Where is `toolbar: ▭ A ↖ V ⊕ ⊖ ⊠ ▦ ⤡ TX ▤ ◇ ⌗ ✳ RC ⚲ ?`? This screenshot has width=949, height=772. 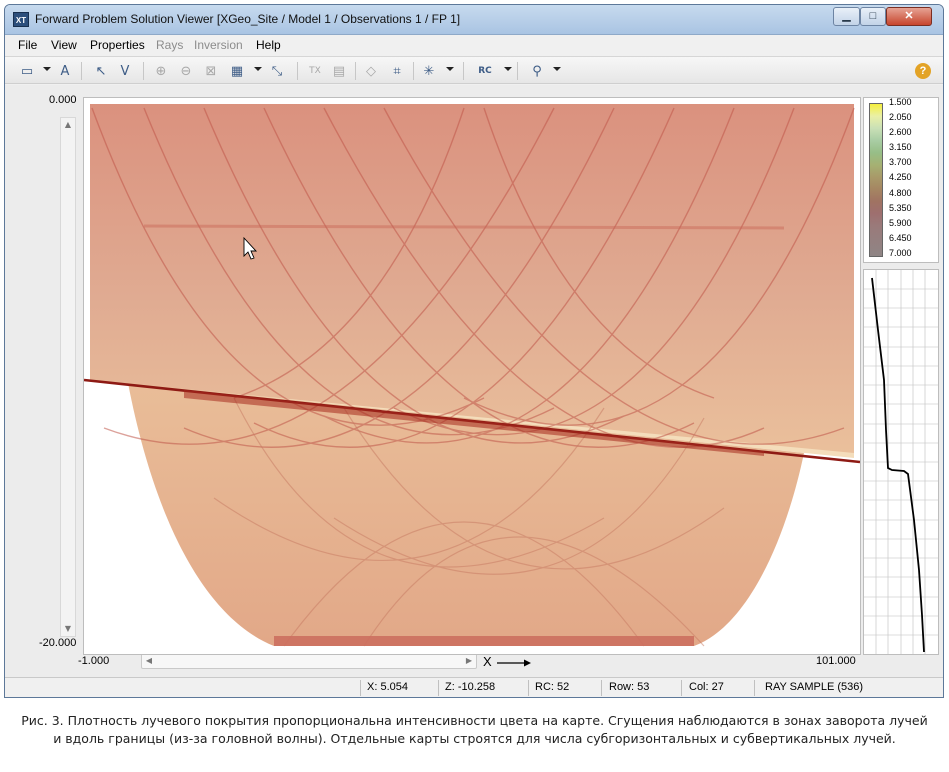 toolbar: ▭ A ↖ V ⊕ ⊖ ⊠ ▦ ⤡ TX ▤ ◇ ⌗ ✳ RC ⚲ ? is located at coordinates (474, 70).